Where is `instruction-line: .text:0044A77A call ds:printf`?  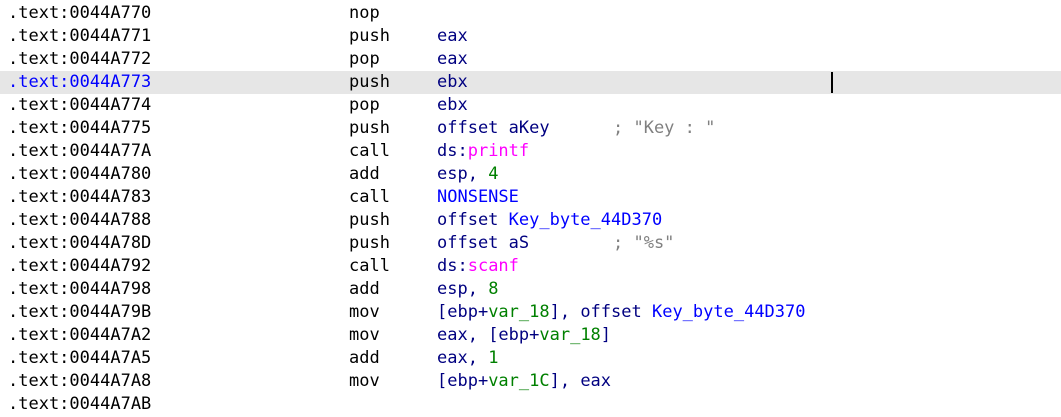 instruction-line: .text:0044A77A call ds:printf is located at coordinates (530, 151).